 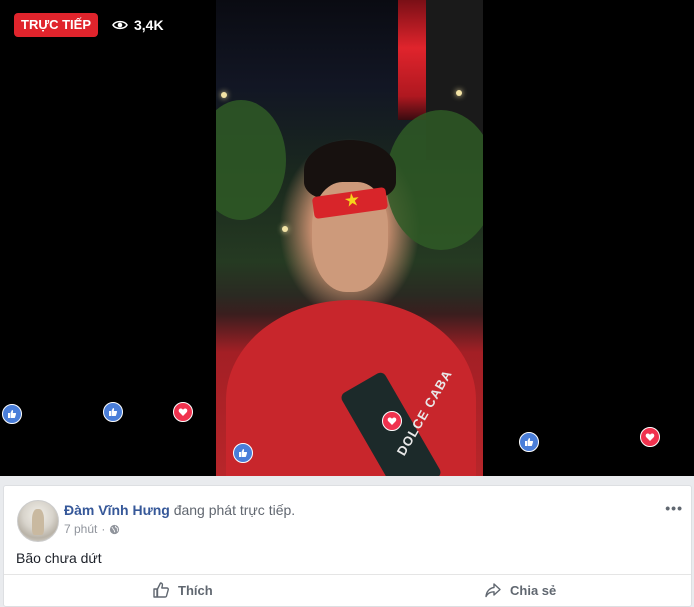 I want to click on like-label: Thích, so click(x=195, y=590).